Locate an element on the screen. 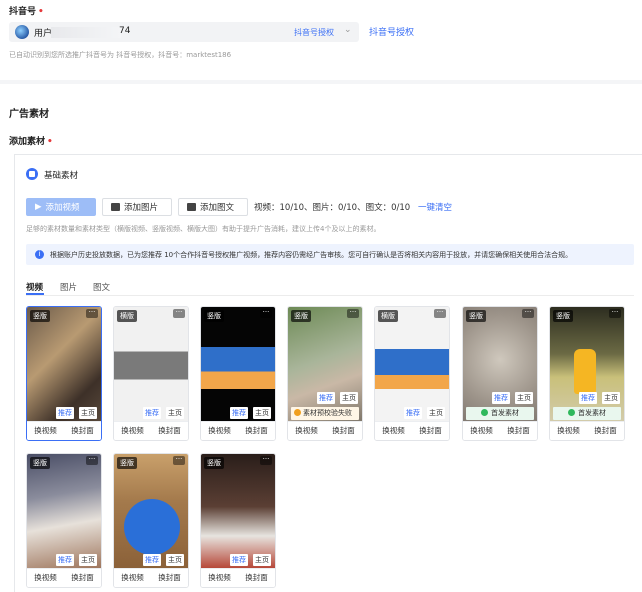  orientation-badge: 横版 is located at coordinates (388, 316).